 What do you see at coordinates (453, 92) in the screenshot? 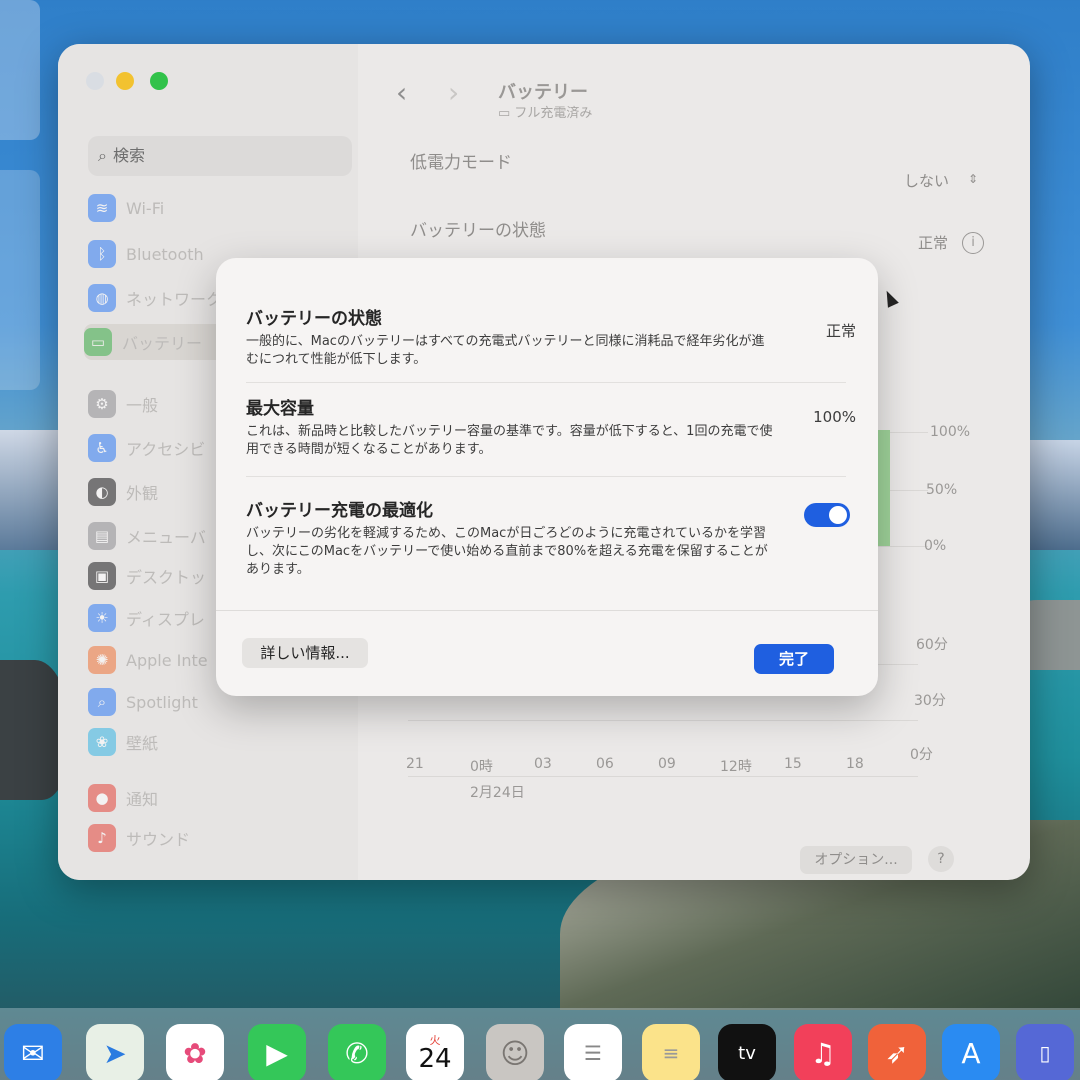
I see `forward-chevron-icon: ›` at bounding box center [453, 92].